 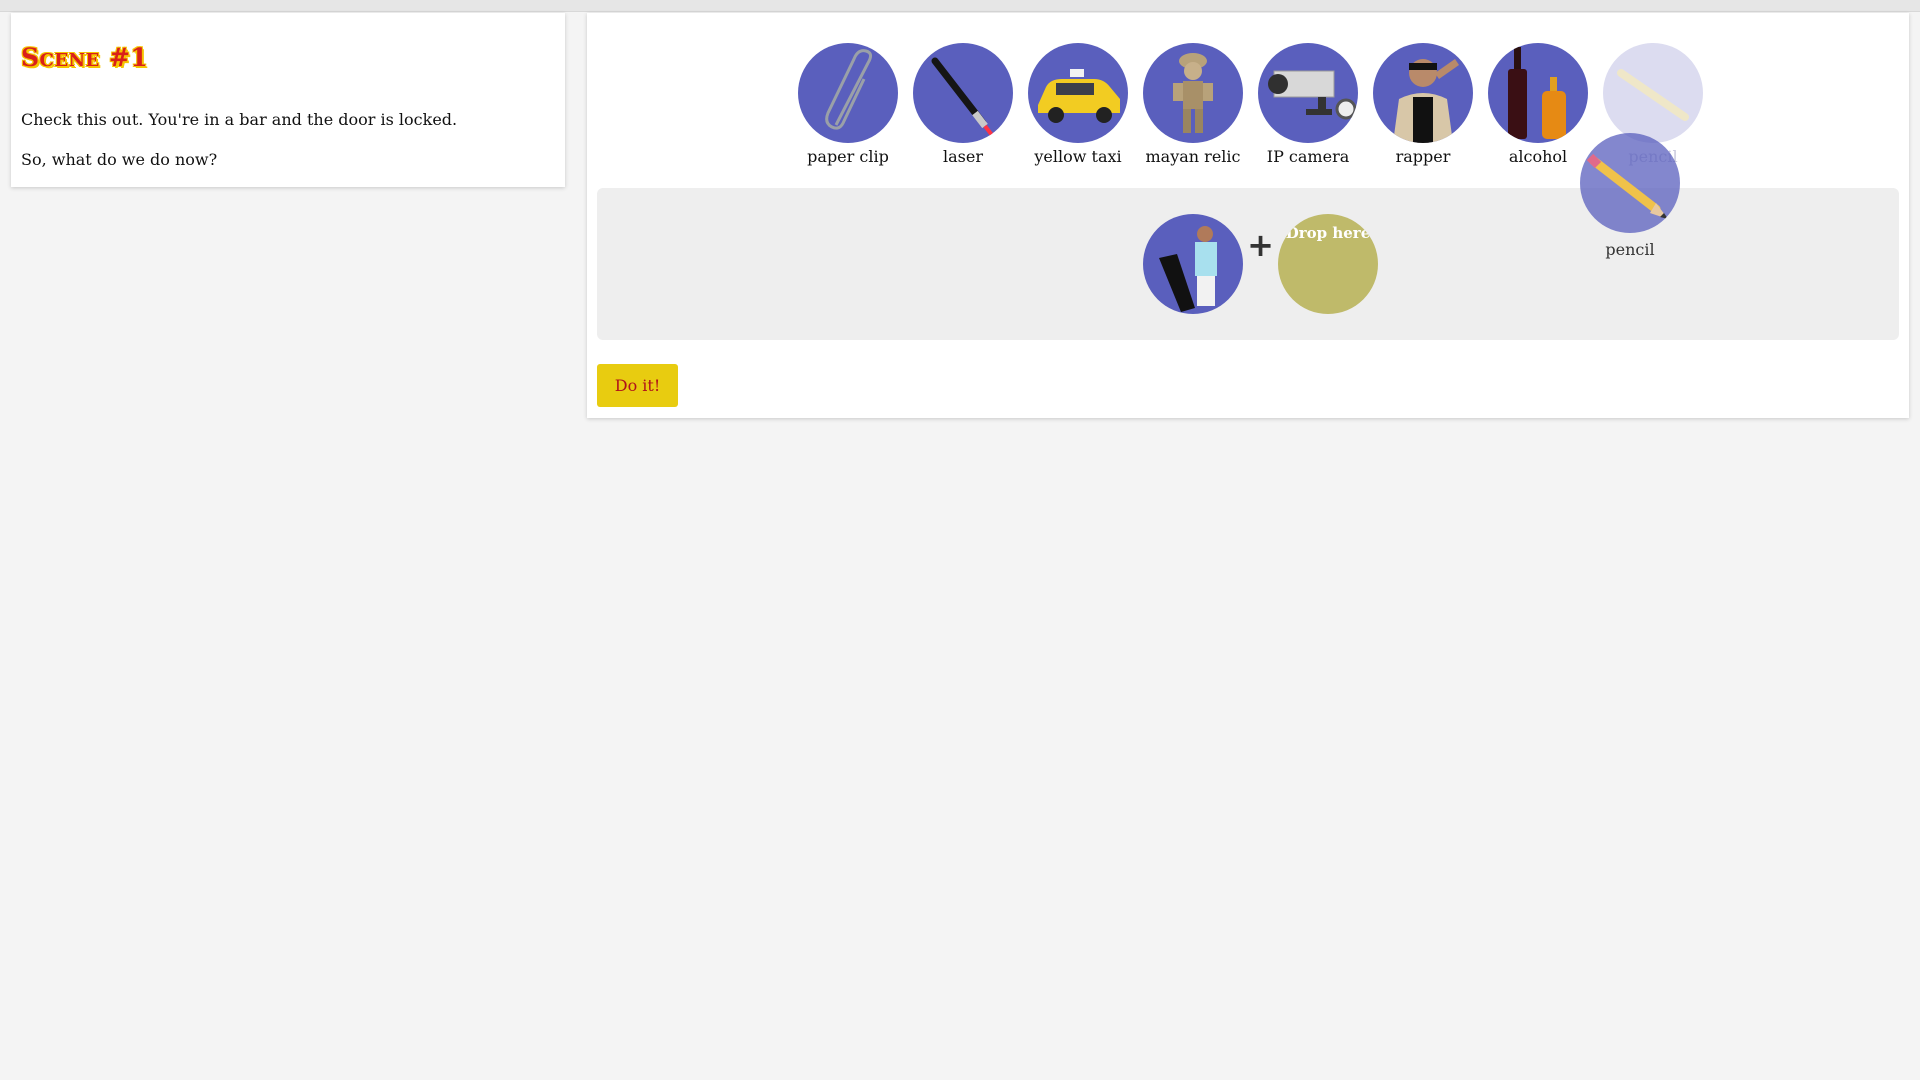 What do you see at coordinates (637, 385) in the screenshot?
I see `do-it-button: Do it!` at bounding box center [637, 385].